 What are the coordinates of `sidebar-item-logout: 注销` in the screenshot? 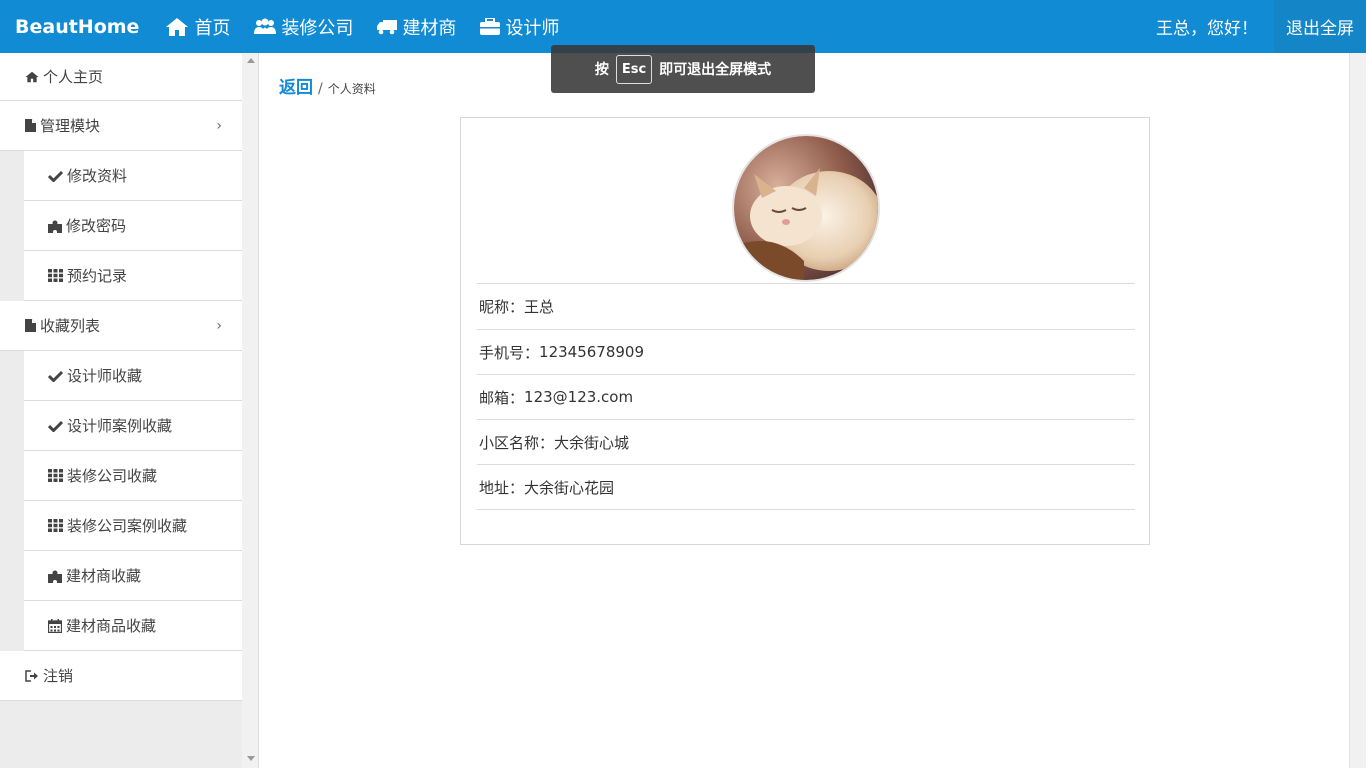 It's located at (121, 676).